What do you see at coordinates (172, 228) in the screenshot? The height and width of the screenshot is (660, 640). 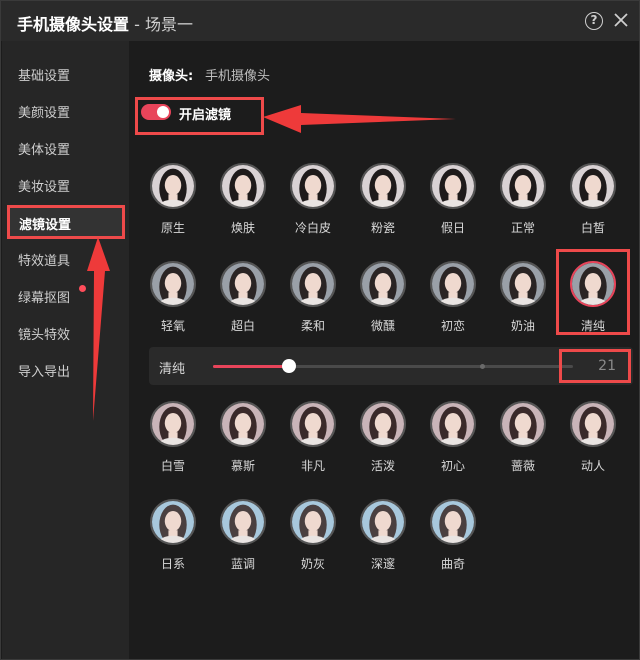 I see `filter-label: 原生` at bounding box center [172, 228].